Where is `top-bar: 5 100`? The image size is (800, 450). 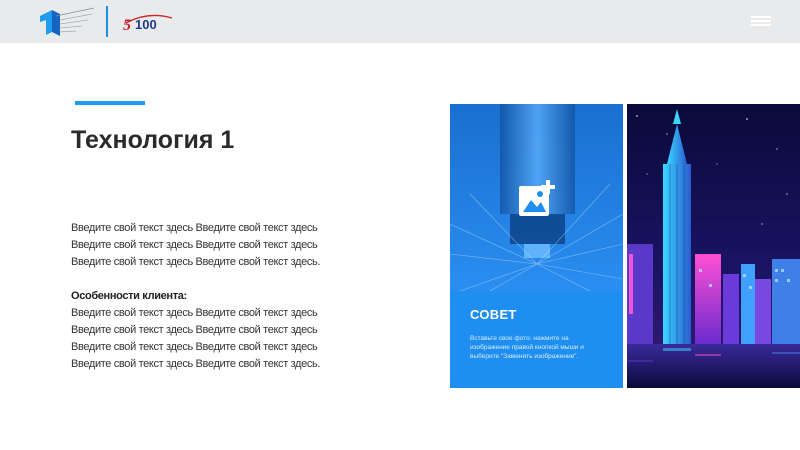 top-bar: 5 100 is located at coordinates (400, 21).